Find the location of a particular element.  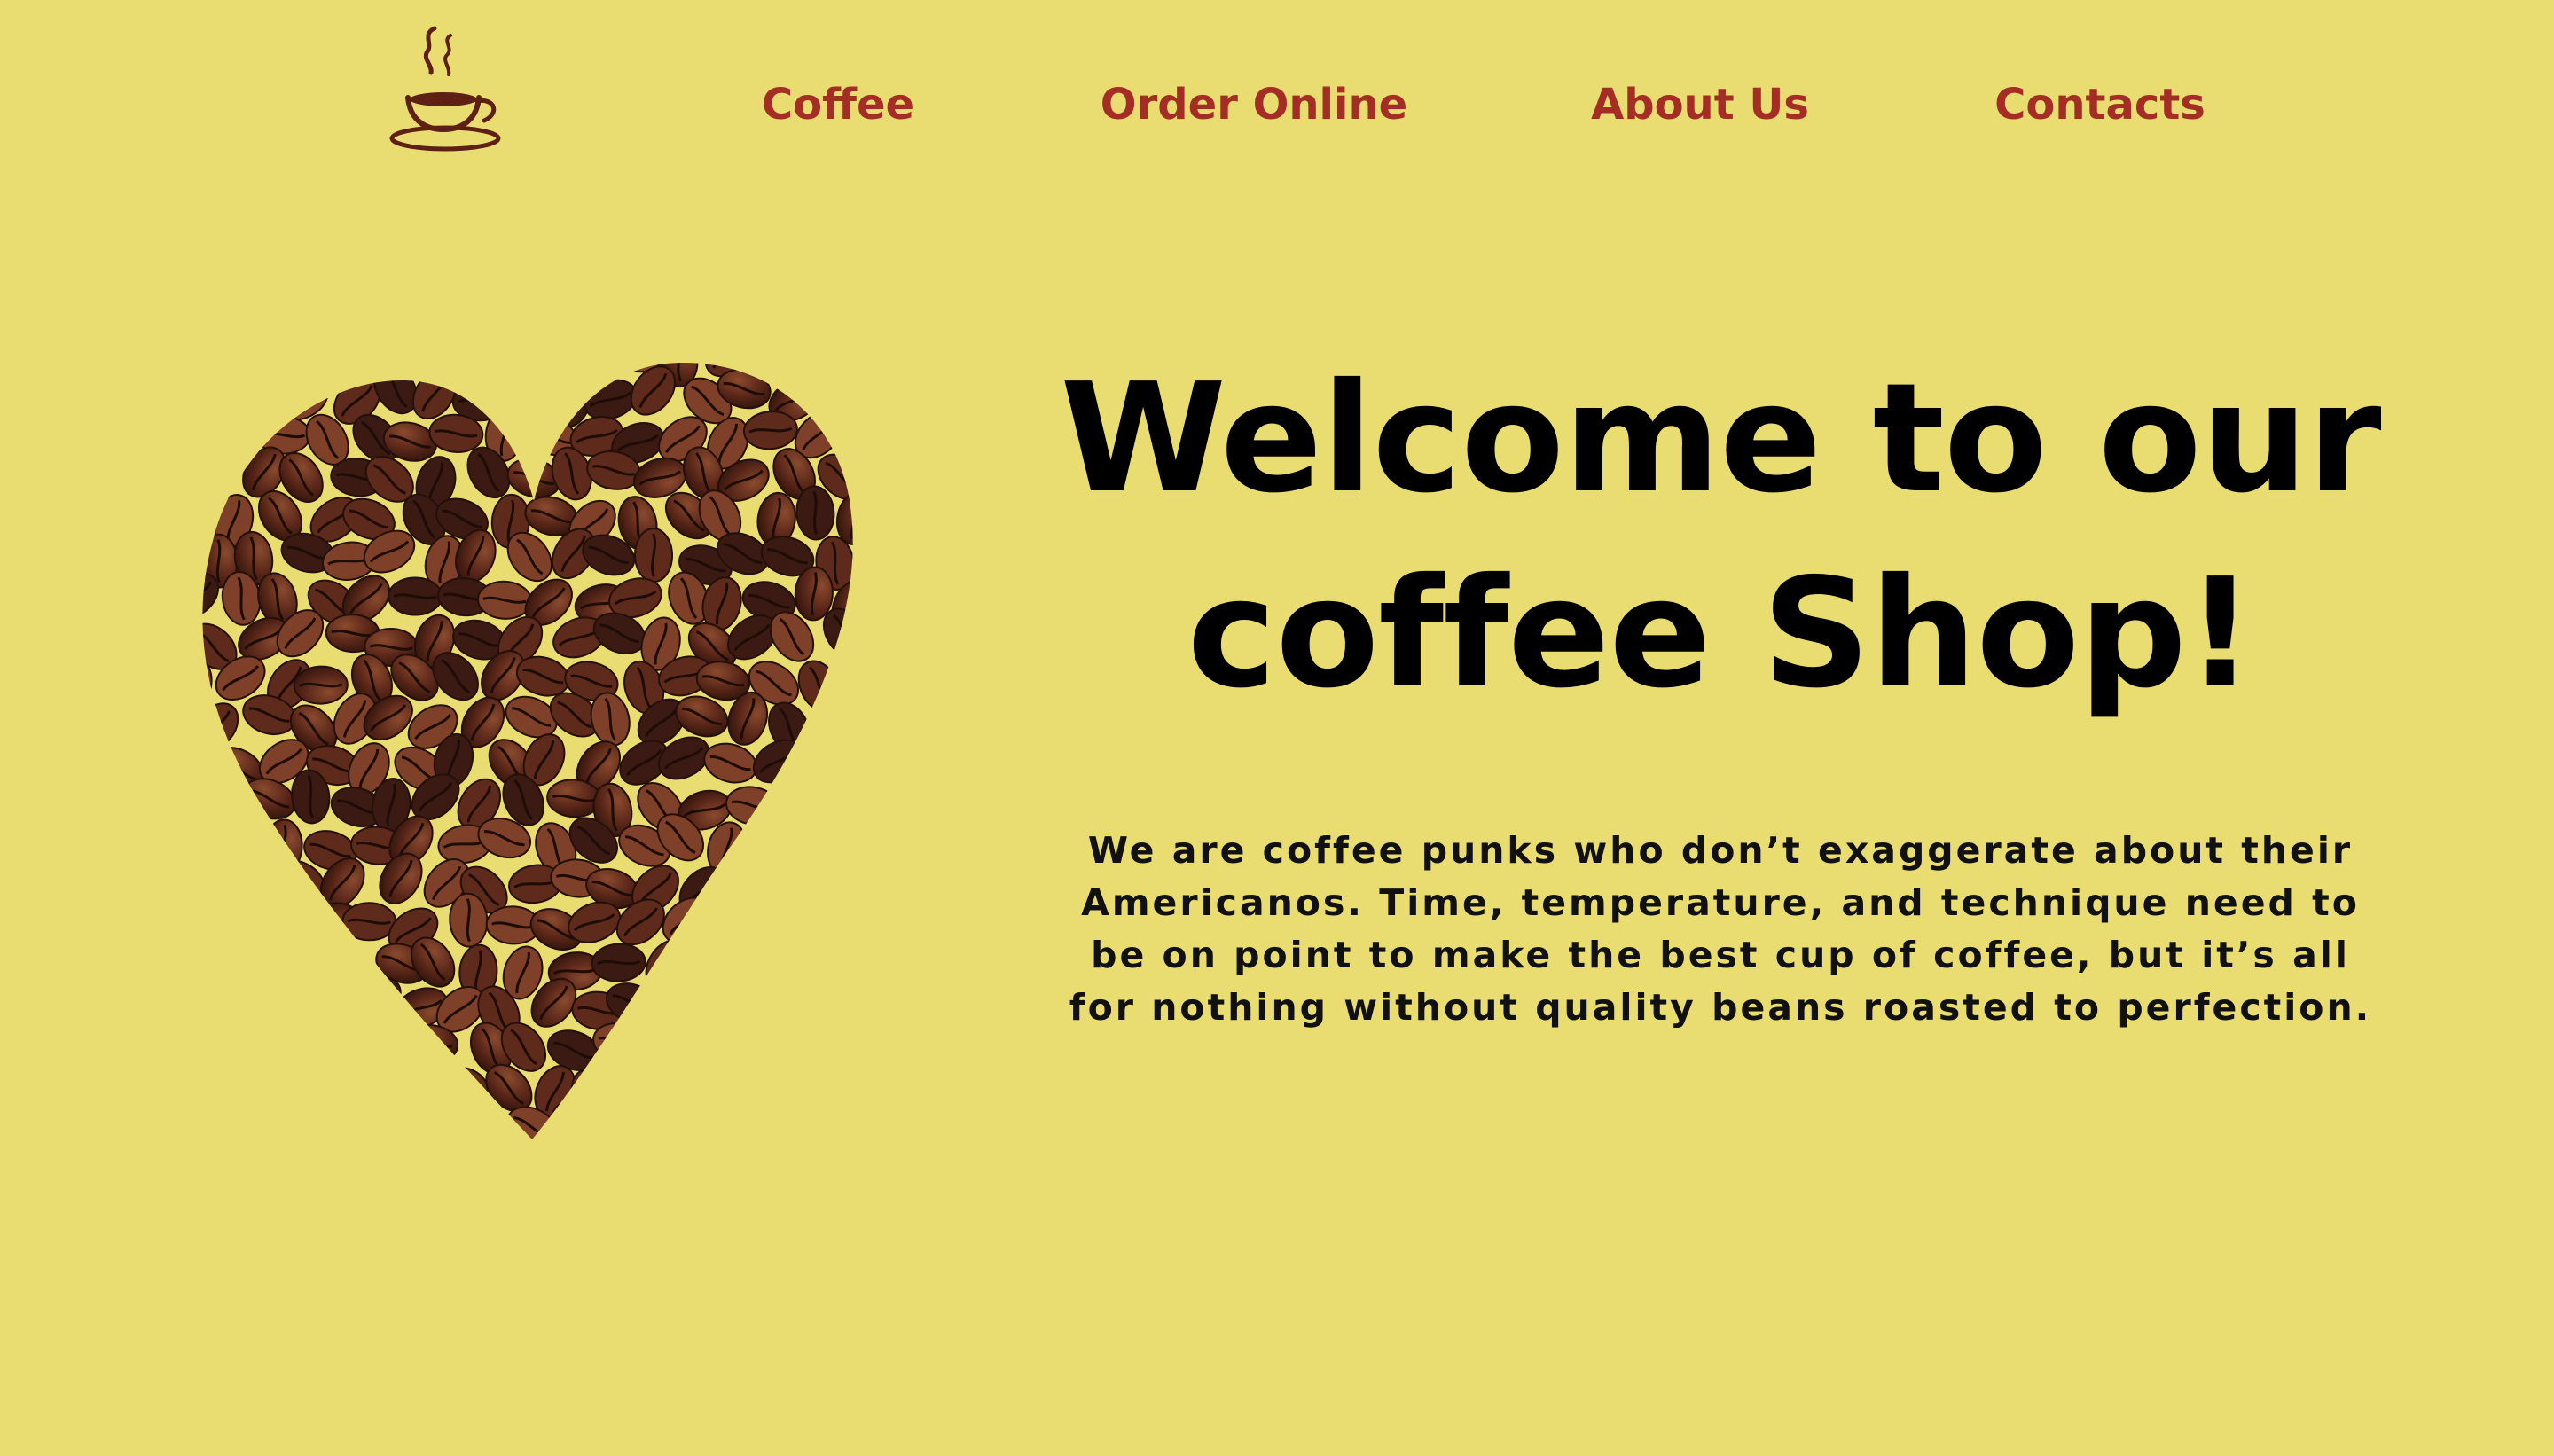

nav-link-coffee: Coffee is located at coordinates (838, 105).